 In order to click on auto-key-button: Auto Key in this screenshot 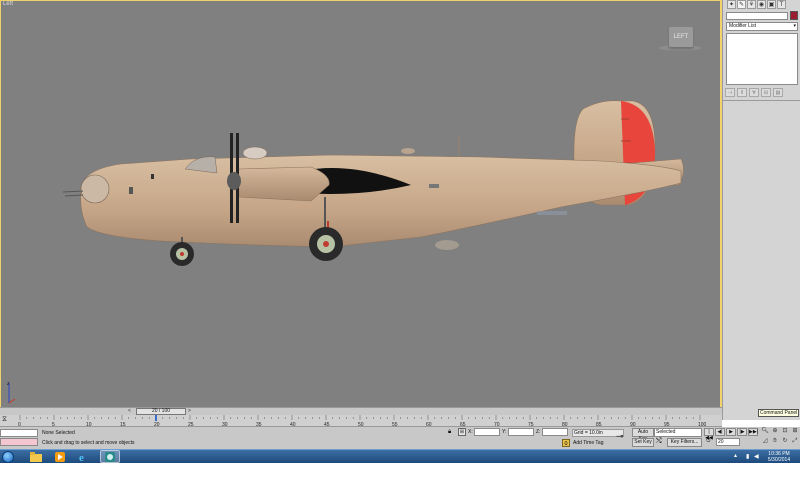, I will do `click(643, 435)`.